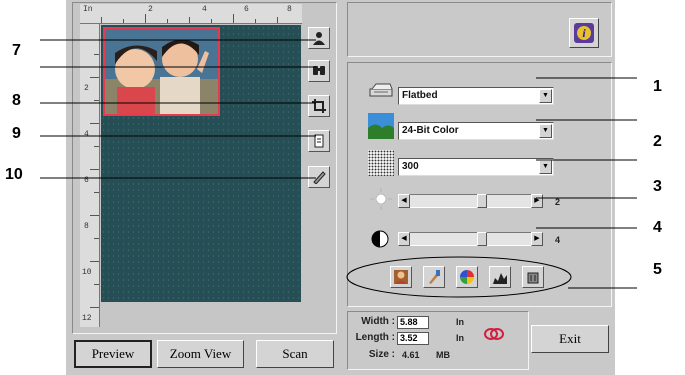 The width and height of the screenshot is (685, 375). What do you see at coordinates (459, 277) in the screenshot?
I see `tools-highlight` at bounding box center [459, 277].